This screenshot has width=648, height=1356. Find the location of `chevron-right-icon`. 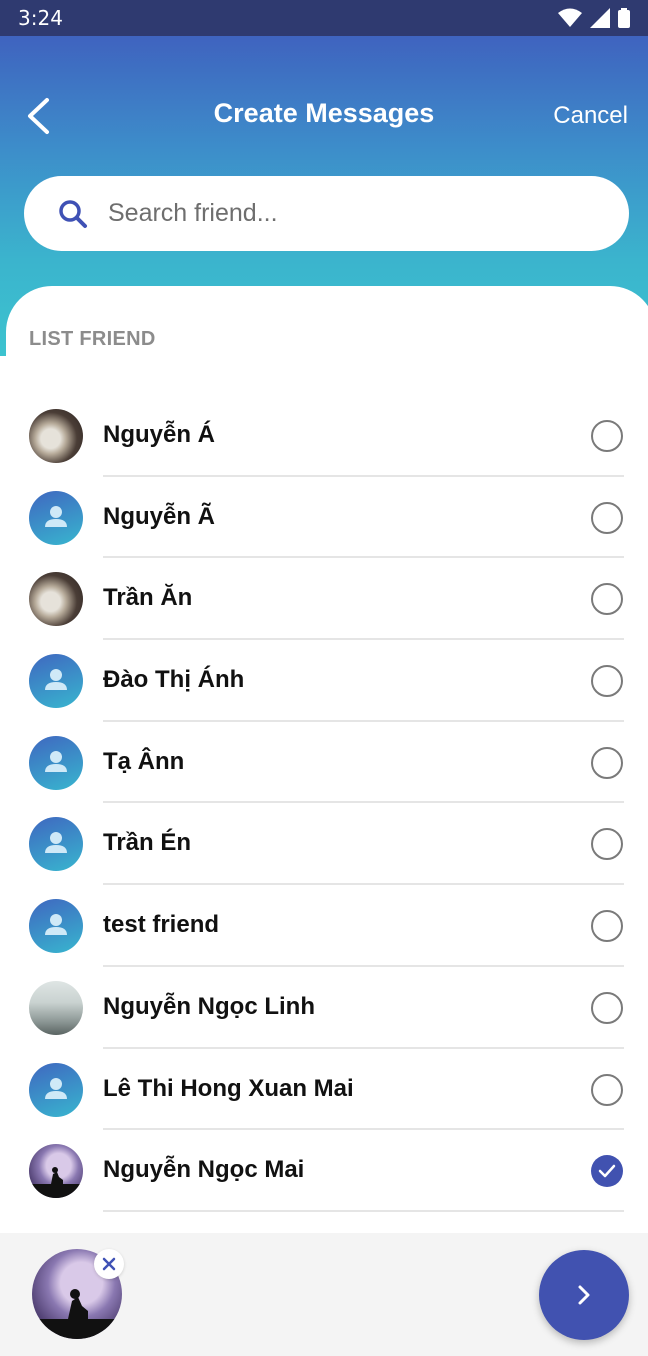

chevron-right-icon is located at coordinates (584, 1295).